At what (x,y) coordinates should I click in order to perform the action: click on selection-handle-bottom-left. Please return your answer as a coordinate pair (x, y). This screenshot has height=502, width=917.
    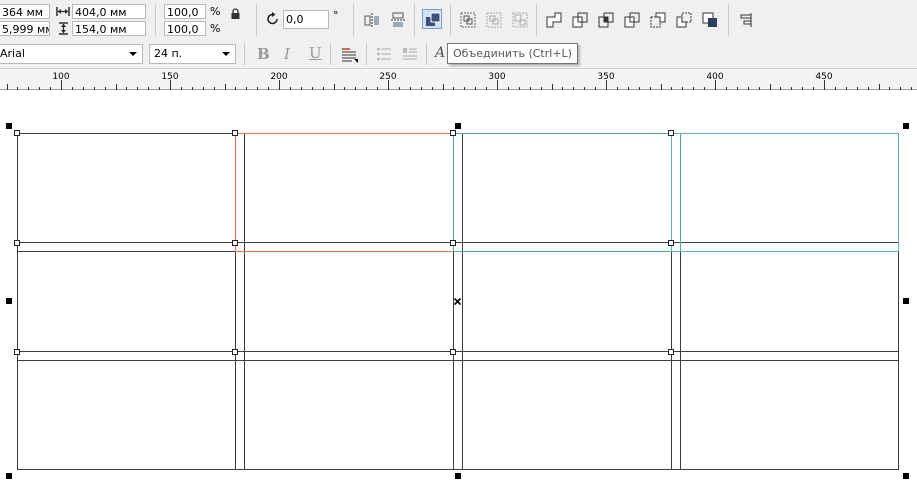
    Looking at the image, I should click on (9, 476).